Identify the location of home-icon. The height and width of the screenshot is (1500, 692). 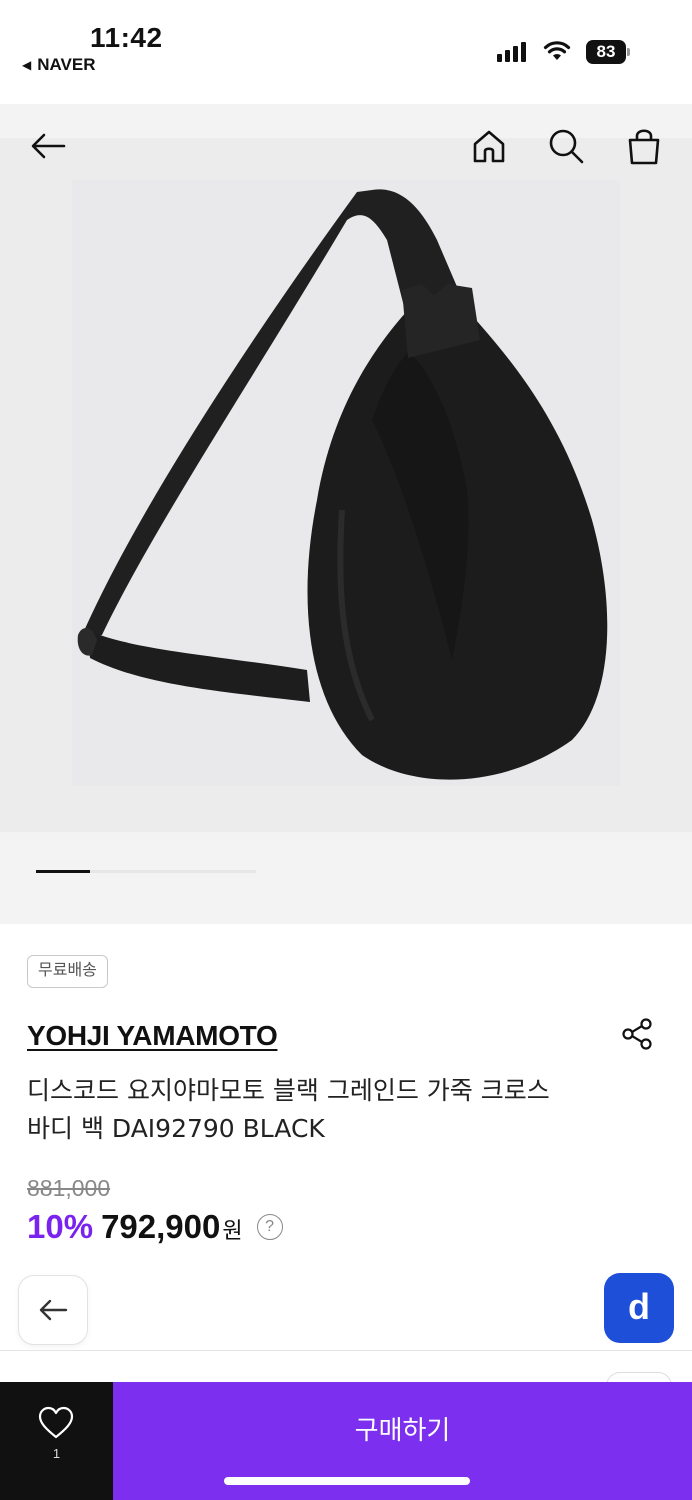
(489, 146).